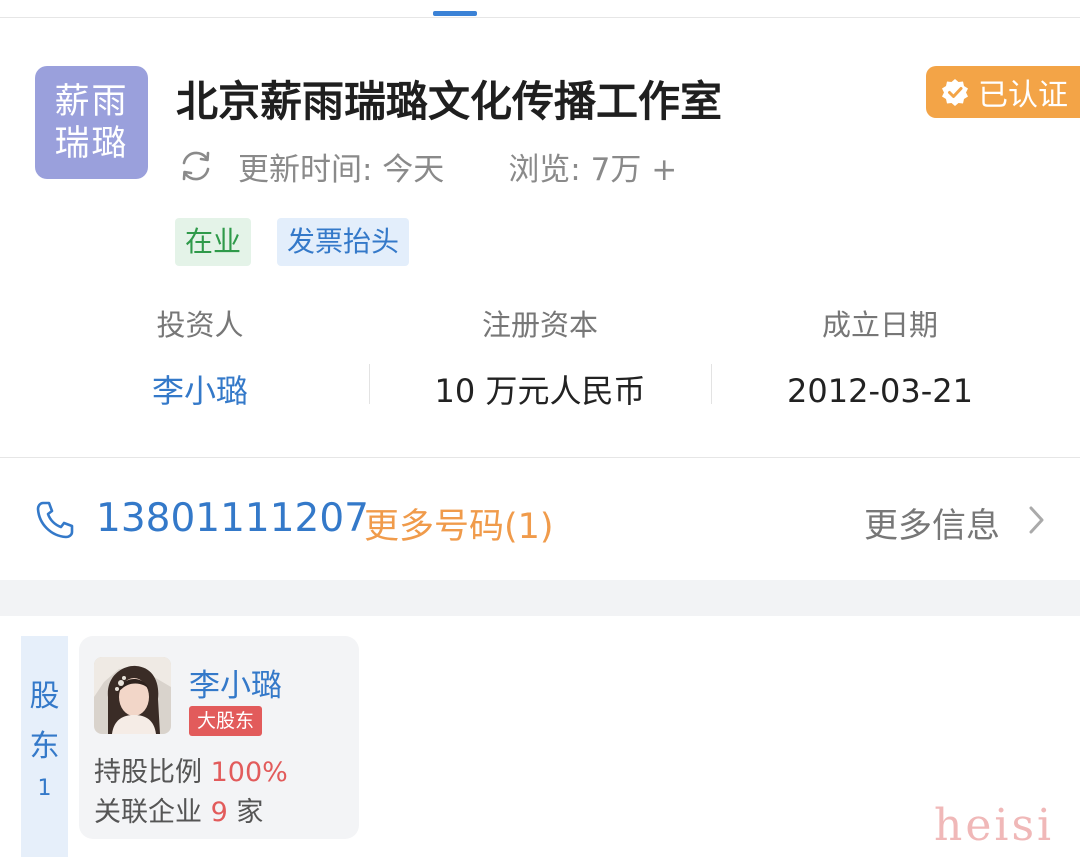 Image resolution: width=1080 pixels, height=857 pixels. Describe the element at coordinates (249, 772) in the screenshot. I see `shareholding-ratio-value: 100%` at that location.